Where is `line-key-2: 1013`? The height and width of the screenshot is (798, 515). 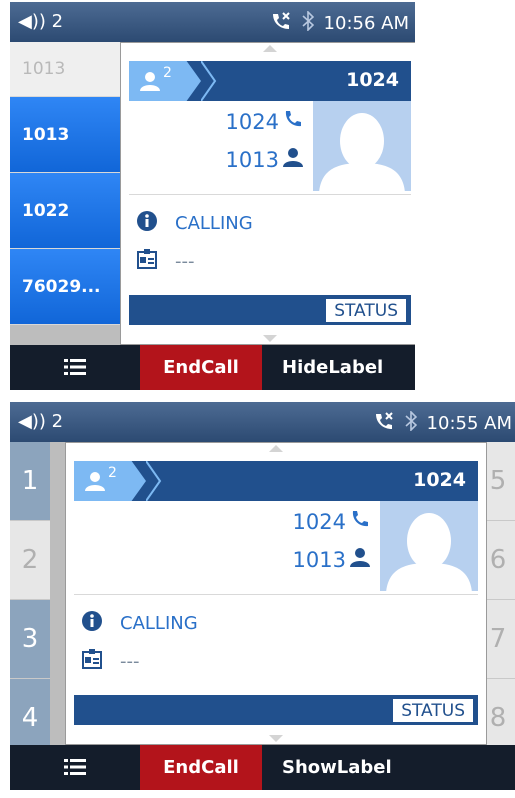 line-key-2: 1013 is located at coordinates (65, 135).